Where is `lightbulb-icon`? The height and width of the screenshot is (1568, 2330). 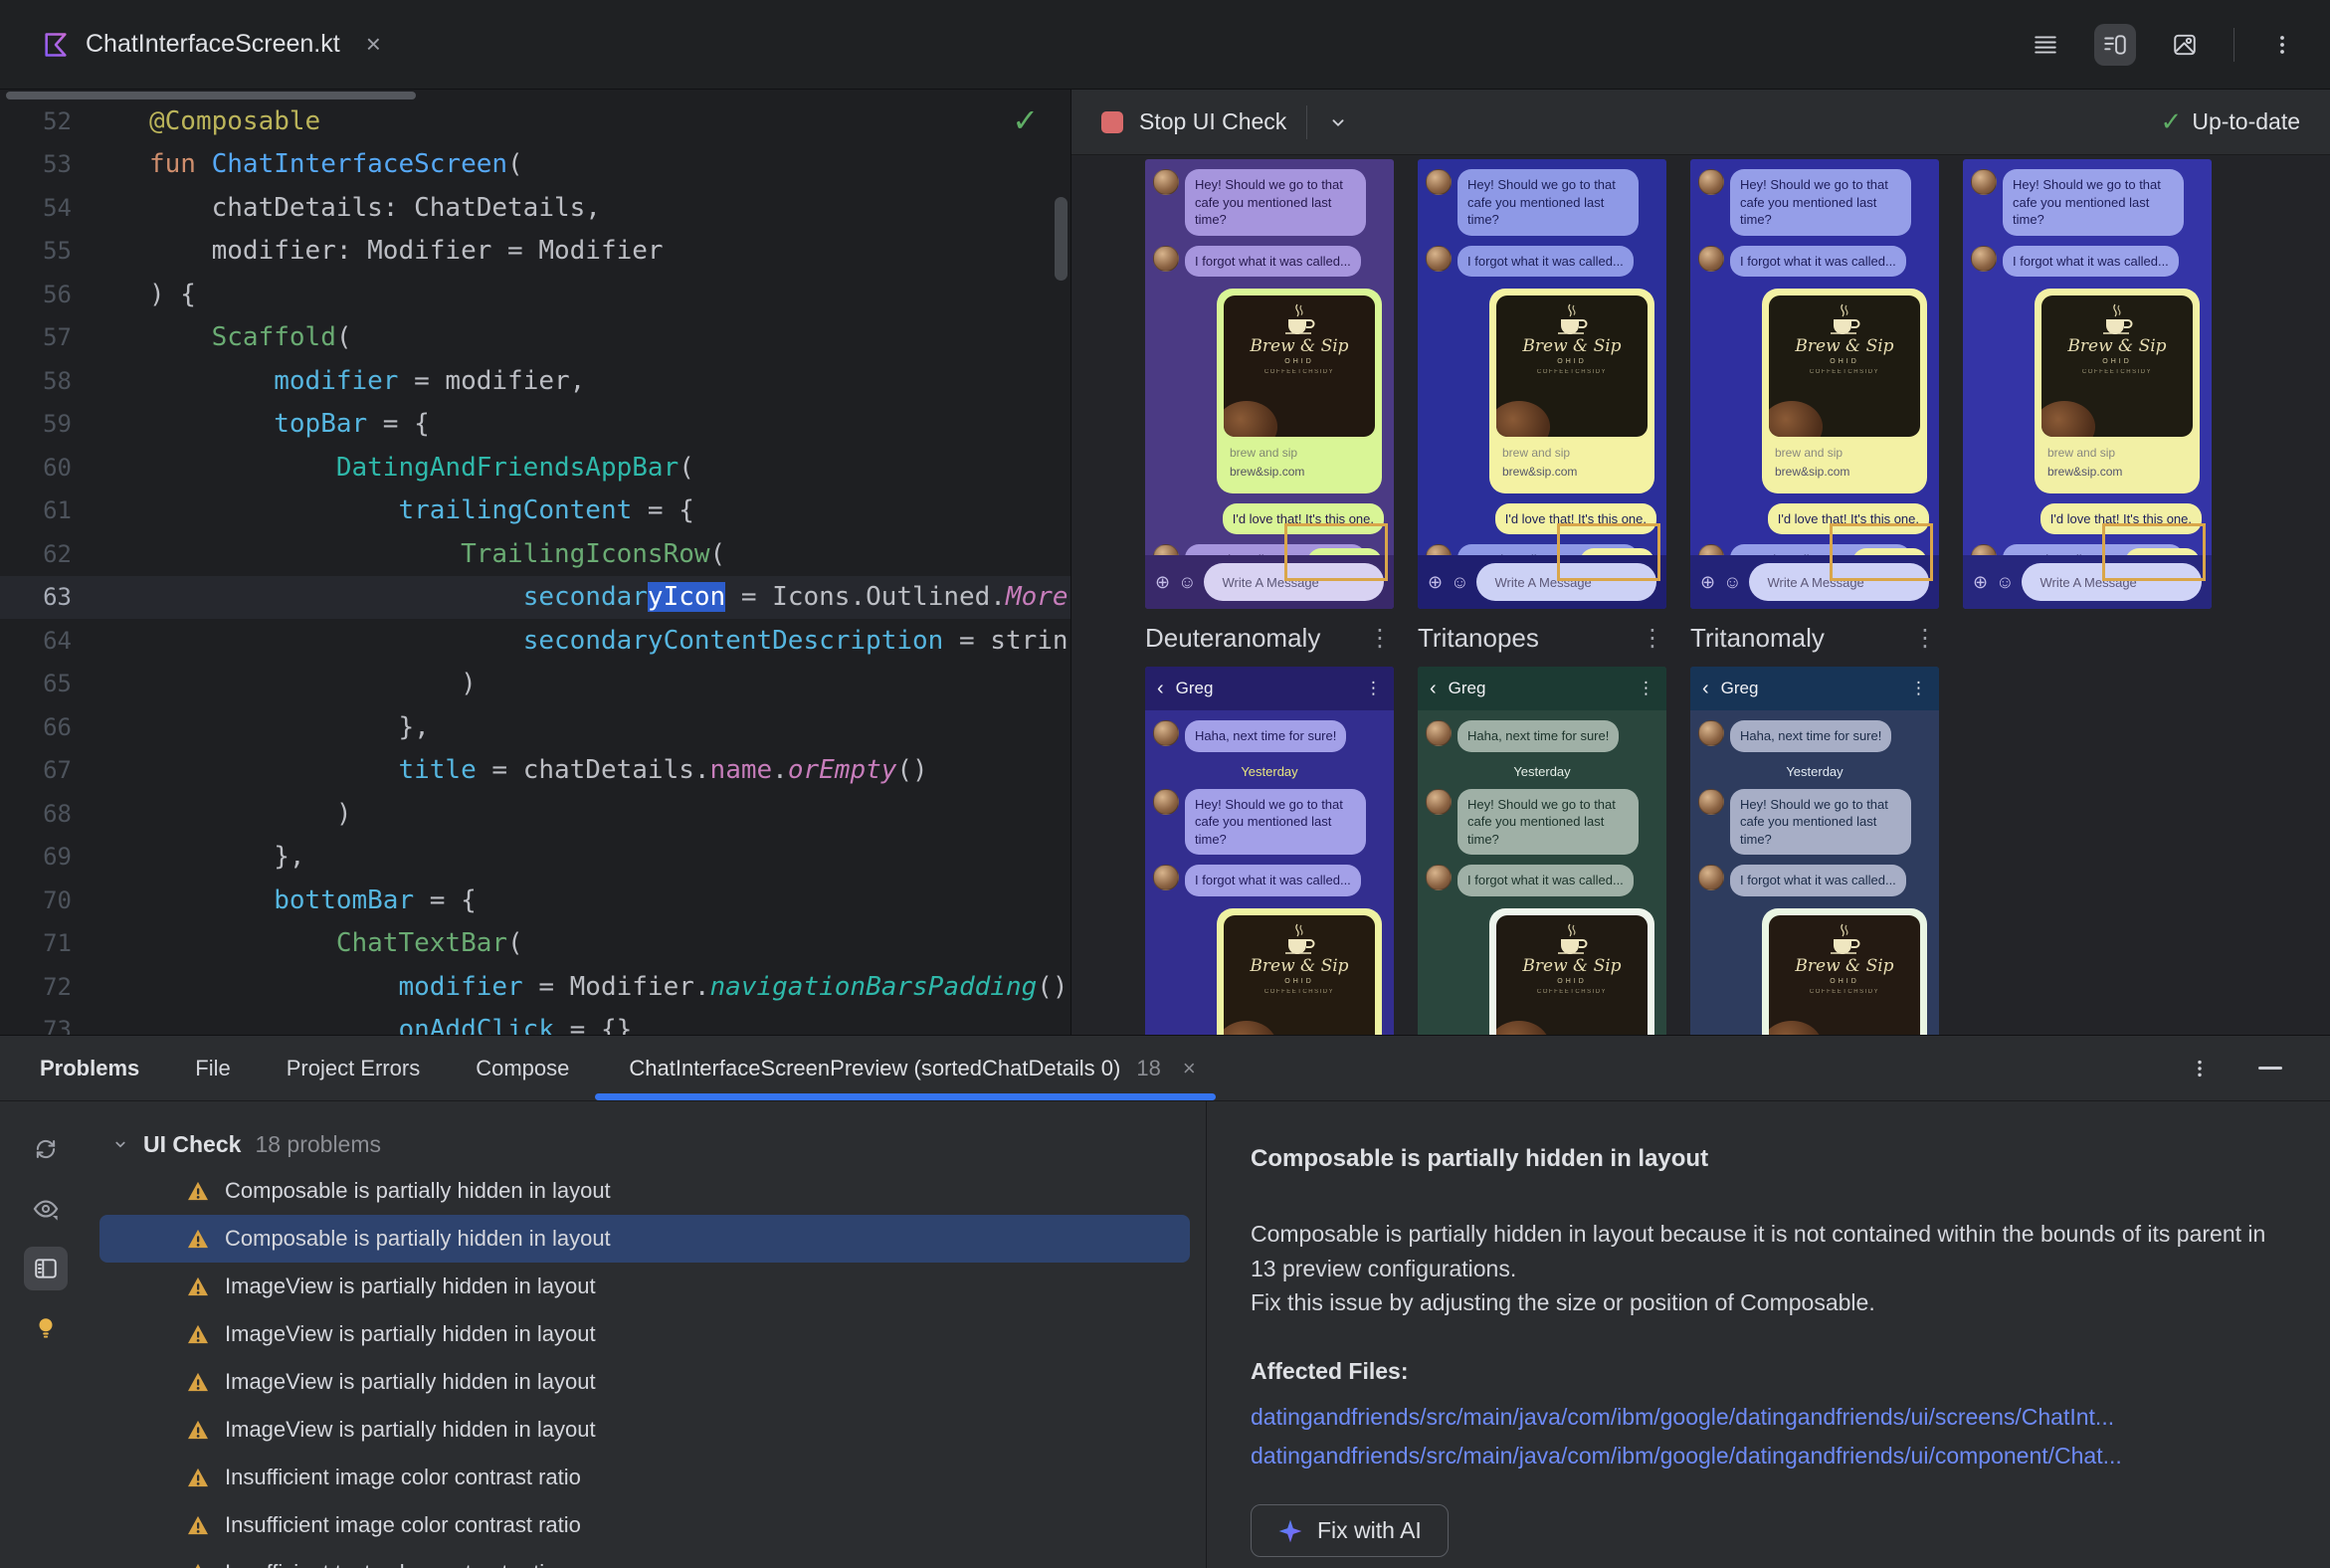
lightbulb-icon is located at coordinates (46, 1328).